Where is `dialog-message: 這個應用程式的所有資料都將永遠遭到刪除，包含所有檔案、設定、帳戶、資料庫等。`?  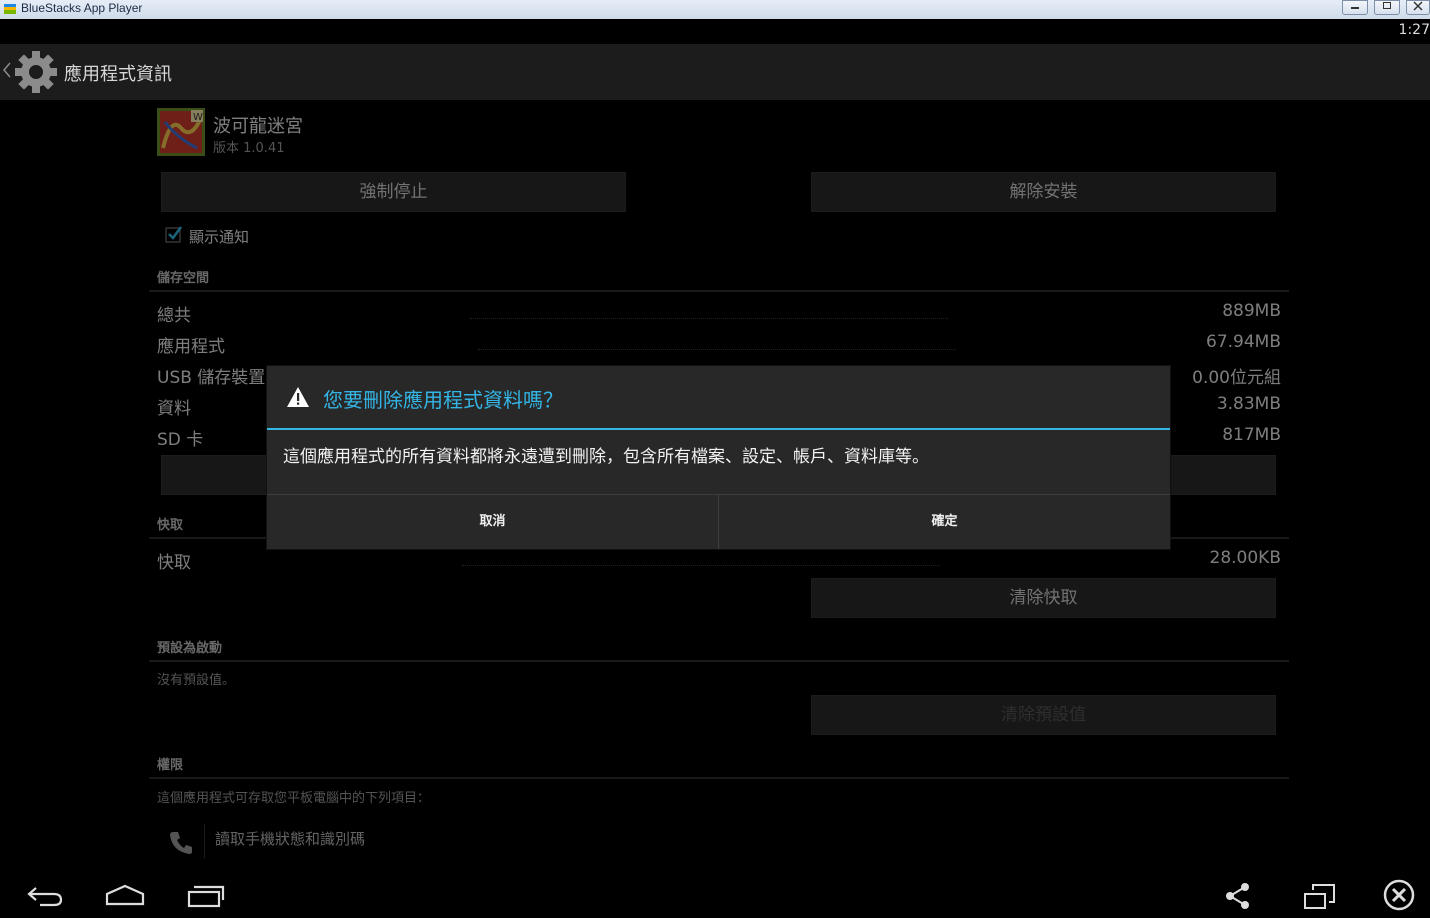 dialog-message: 這個應用程式的所有資料都將永遠遭到刪除，包含所有檔案、設定、帳戶、資料庫等。 is located at coordinates (606, 457).